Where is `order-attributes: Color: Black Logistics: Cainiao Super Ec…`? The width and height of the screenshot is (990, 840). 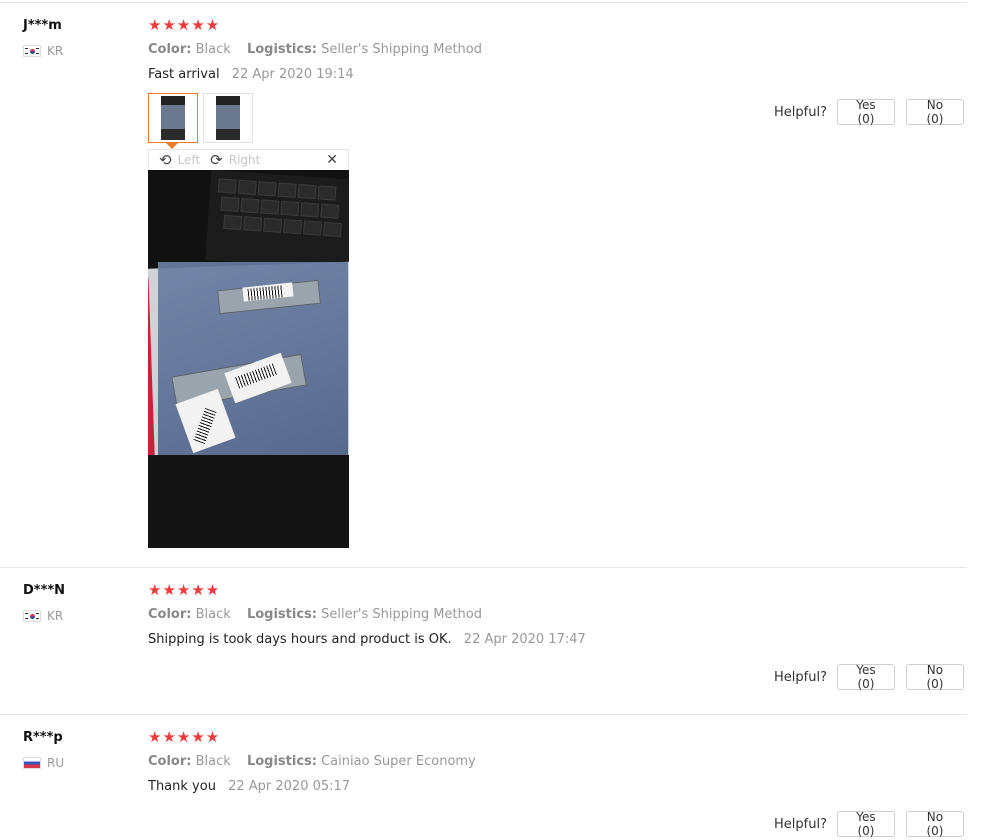
order-attributes: Color: Black Logistics: Cainiao Super Ec… is located at coordinates (312, 761).